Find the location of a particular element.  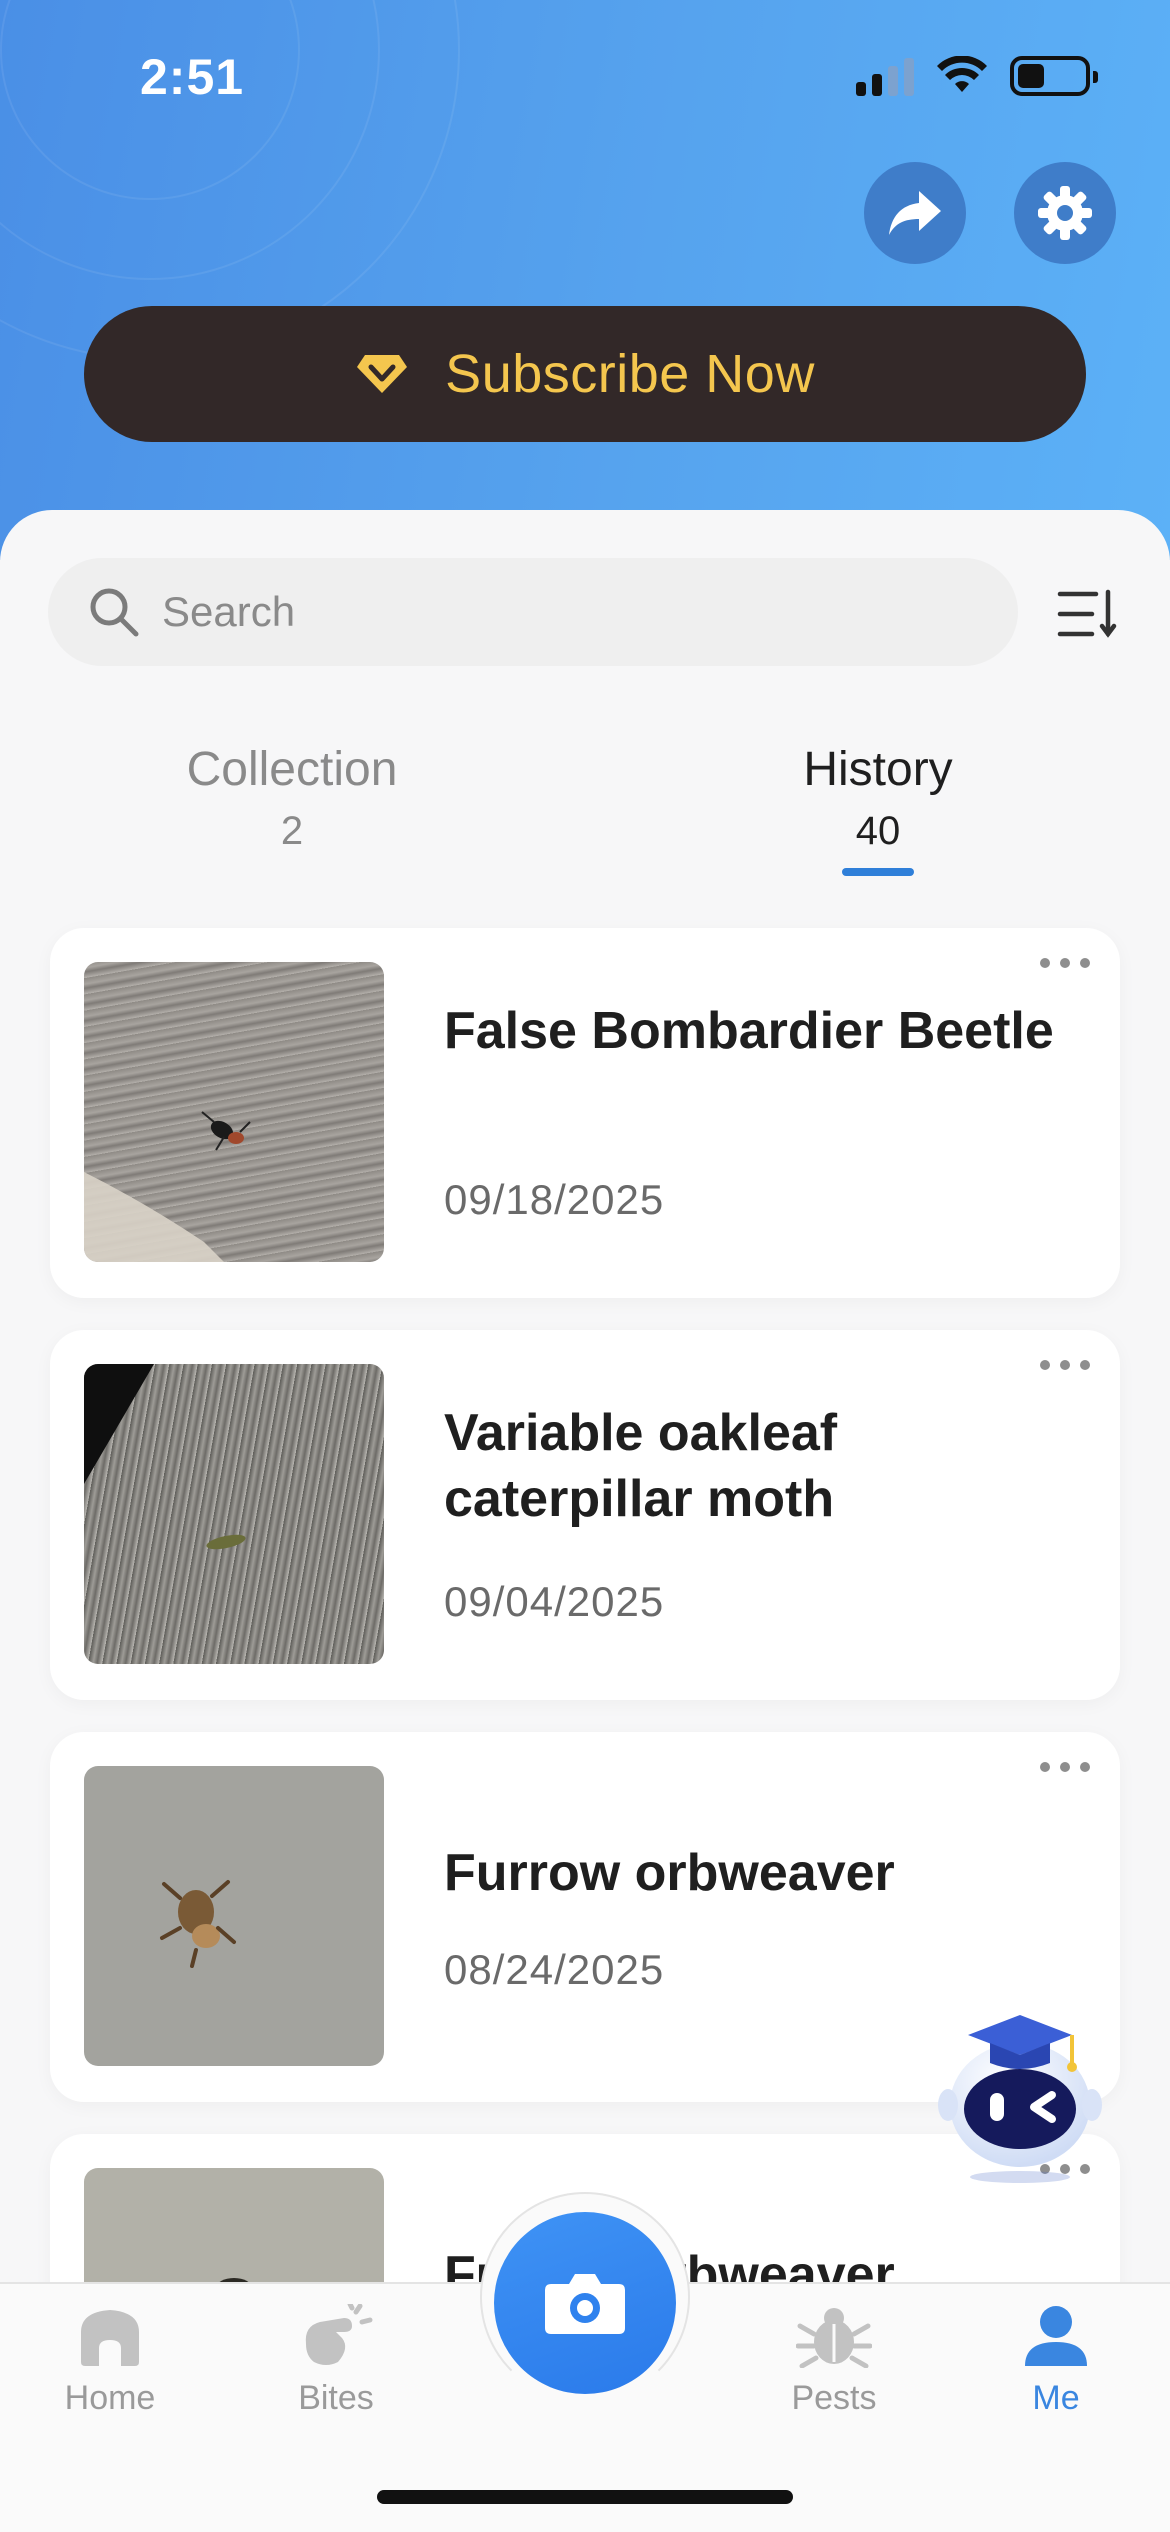

share-button is located at coordinates (915, 213).